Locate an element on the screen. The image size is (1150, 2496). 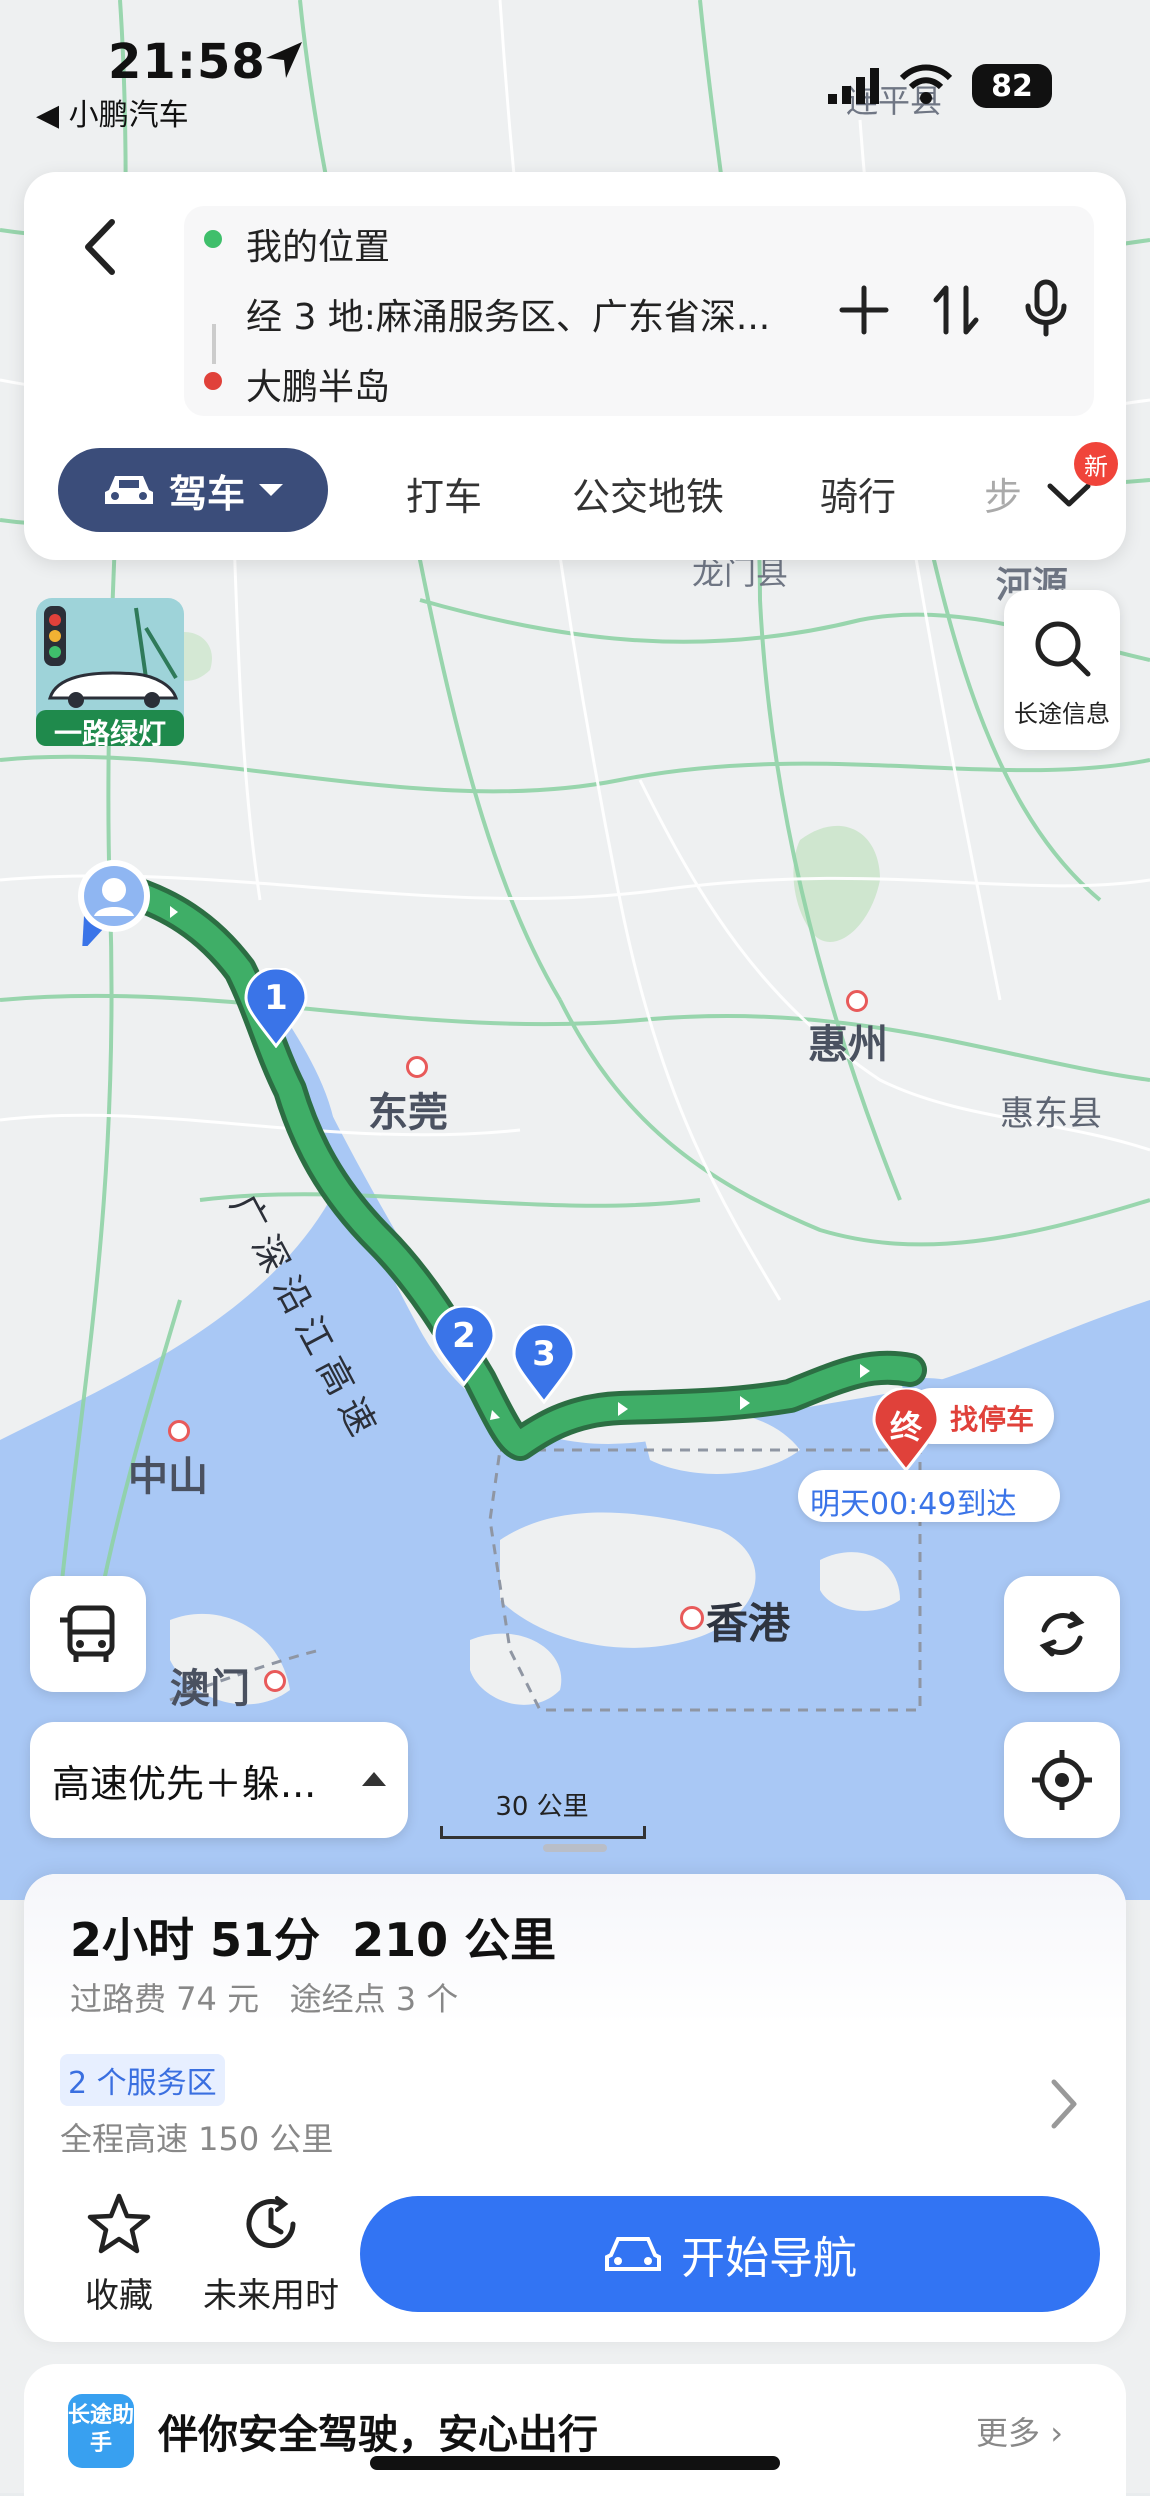
sheet-drag-handle is located at coordinates (575, 1848).